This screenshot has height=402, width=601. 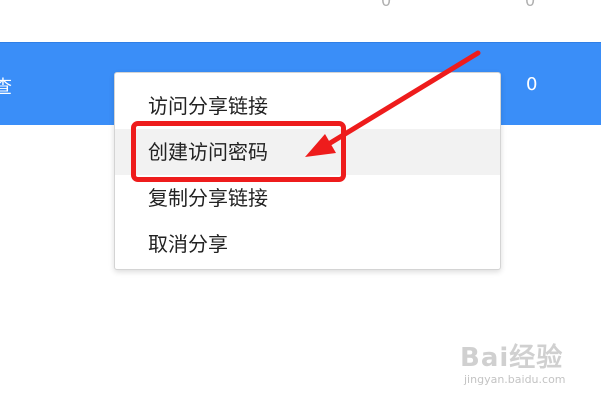 What do you see at coordinates (515, 379) in the screenshot?
I see `watermark-url: jingyan.baidu.com` at bounding box center [515, 379].